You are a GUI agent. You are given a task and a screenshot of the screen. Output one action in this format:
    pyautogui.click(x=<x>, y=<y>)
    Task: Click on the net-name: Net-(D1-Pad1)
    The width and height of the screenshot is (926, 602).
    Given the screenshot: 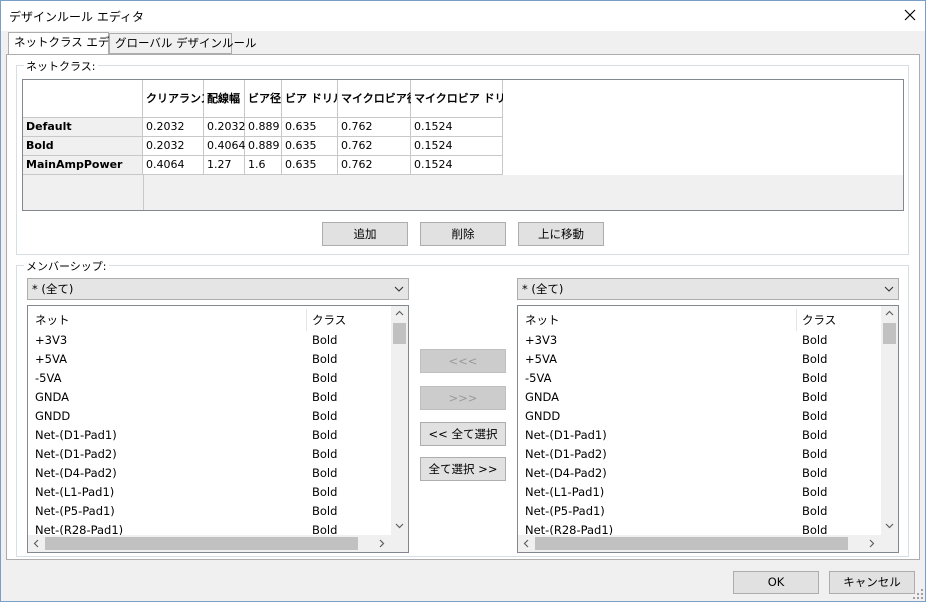 What is the action you would take?
    pyautogui.click(x=76, y=435)
    